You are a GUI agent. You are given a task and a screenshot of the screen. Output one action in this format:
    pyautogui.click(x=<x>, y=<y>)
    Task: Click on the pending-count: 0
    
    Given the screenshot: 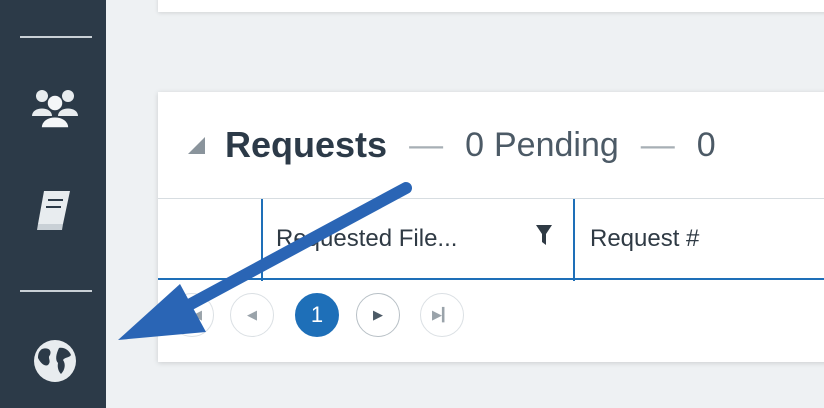 What is the action you would take?
    pyautogui.click(x=474, y=144)
    